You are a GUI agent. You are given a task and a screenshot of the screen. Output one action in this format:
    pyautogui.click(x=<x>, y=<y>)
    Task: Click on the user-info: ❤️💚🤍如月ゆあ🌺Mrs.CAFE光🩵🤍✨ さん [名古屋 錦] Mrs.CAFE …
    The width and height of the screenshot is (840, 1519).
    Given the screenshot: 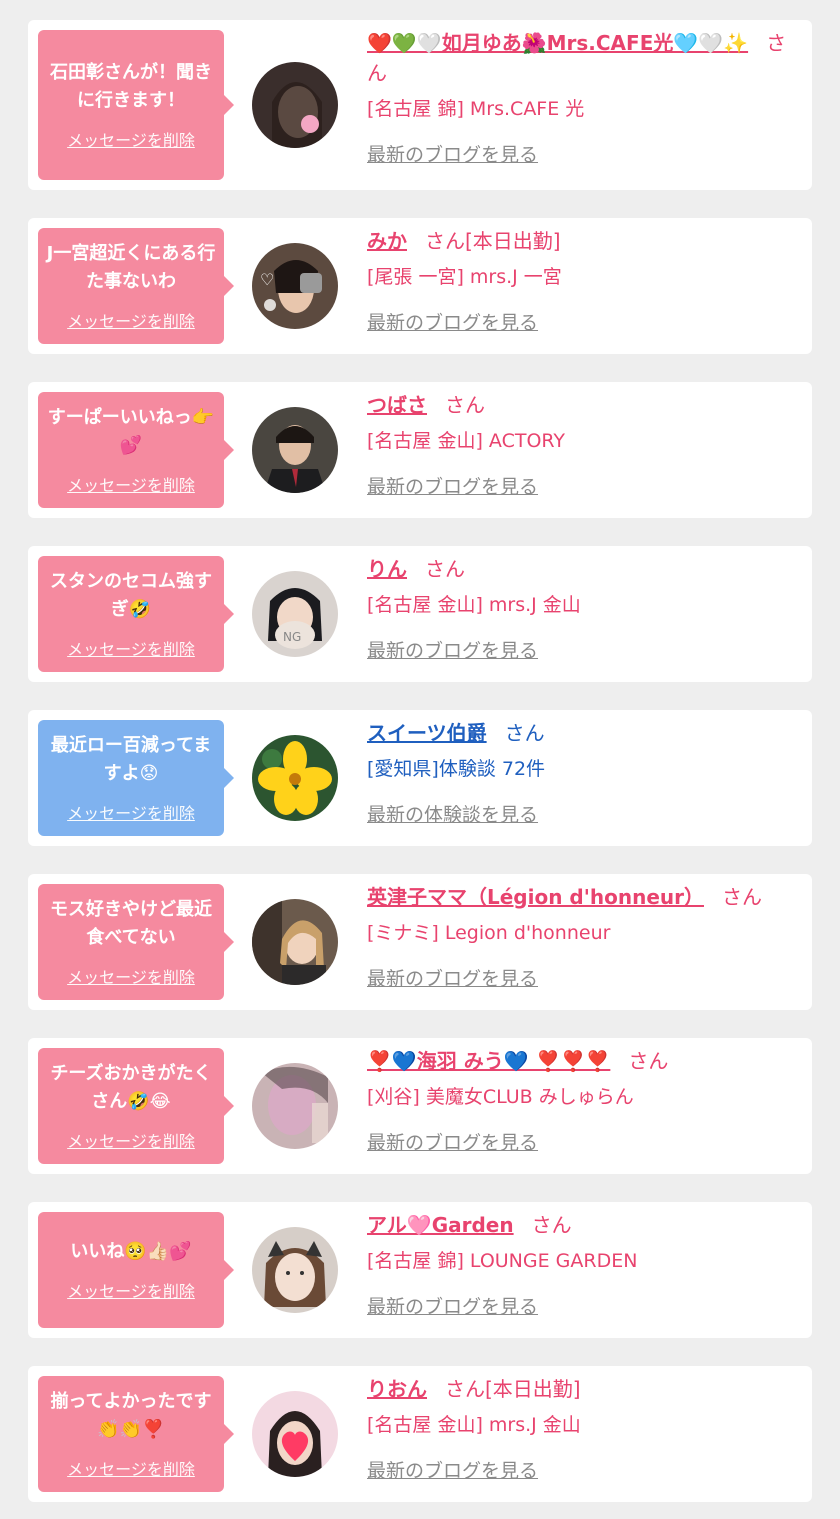 What is the action you would take?
    pyautogui.click(x=584, y=99)
    